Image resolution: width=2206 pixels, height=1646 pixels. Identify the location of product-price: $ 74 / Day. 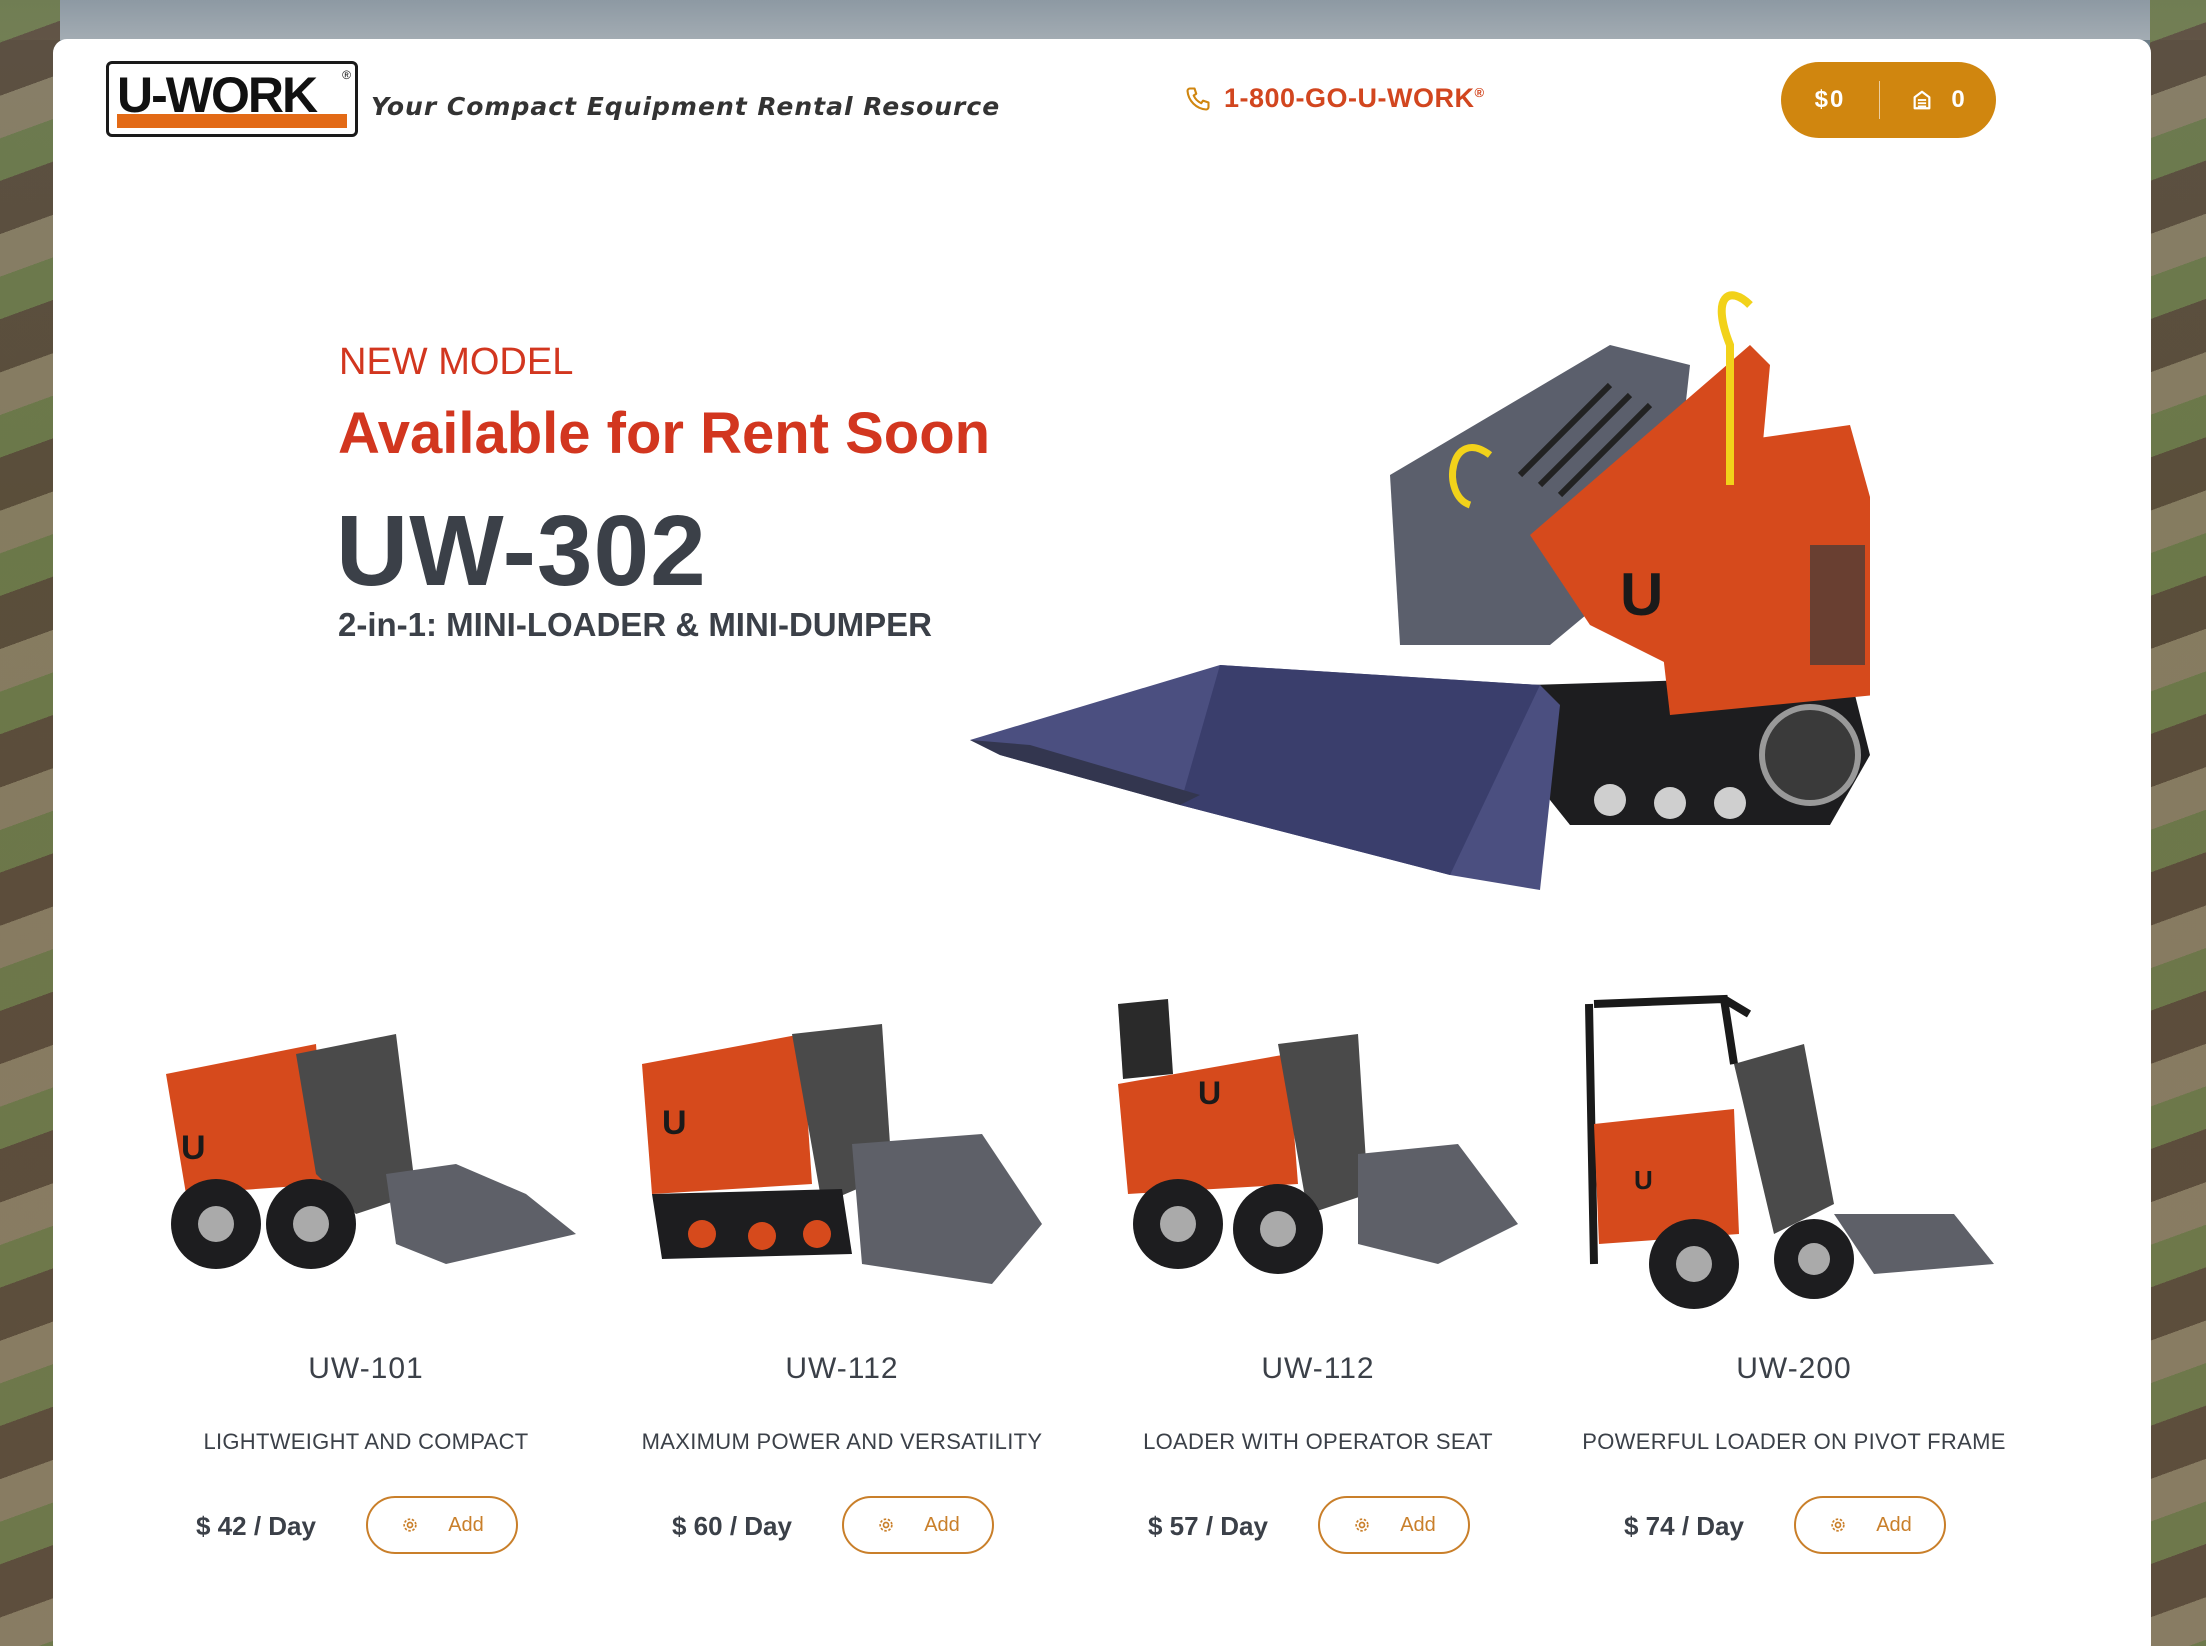
(1684, 1526).